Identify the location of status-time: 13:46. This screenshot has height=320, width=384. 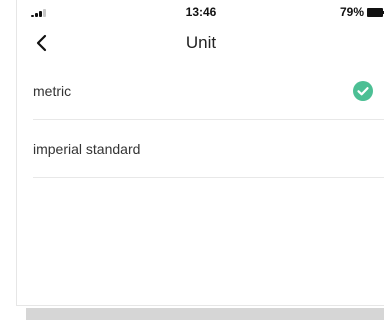
(201, 12).